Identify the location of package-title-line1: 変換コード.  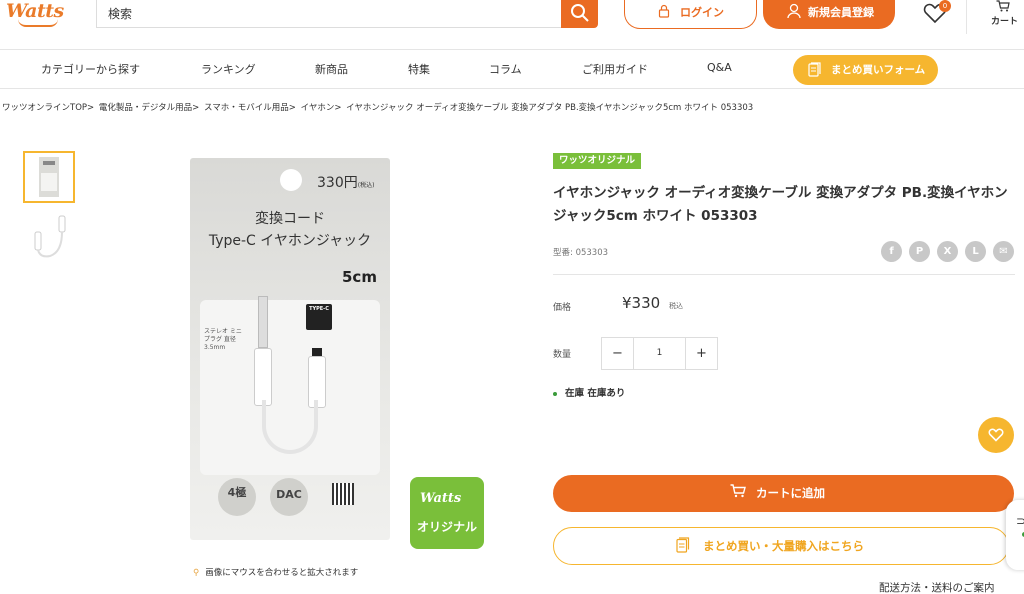
(290, 219).